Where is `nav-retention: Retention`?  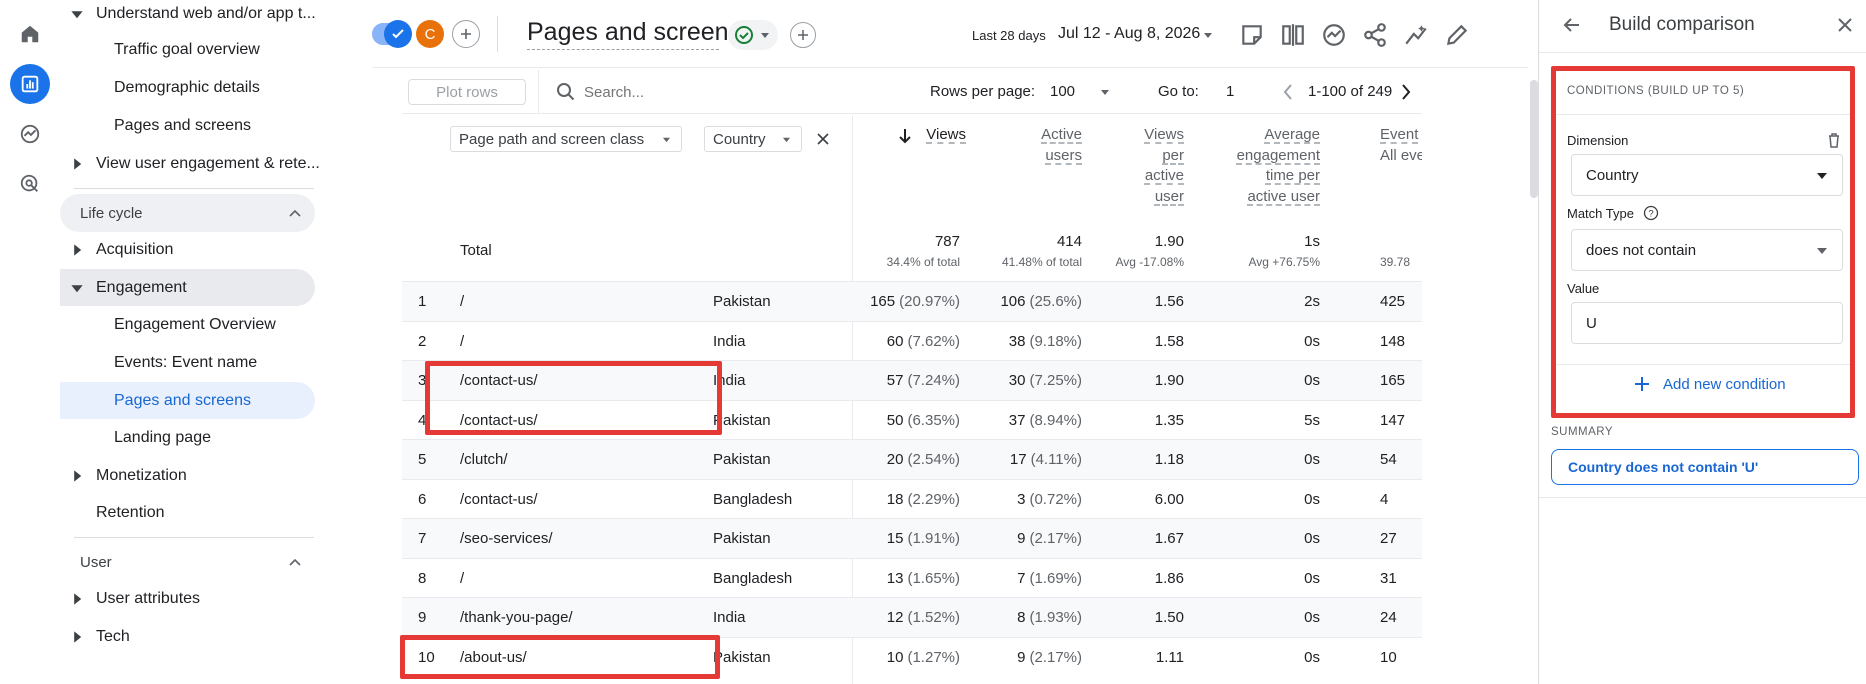 nav-retention: Retention is located at coordinates (130, 513).